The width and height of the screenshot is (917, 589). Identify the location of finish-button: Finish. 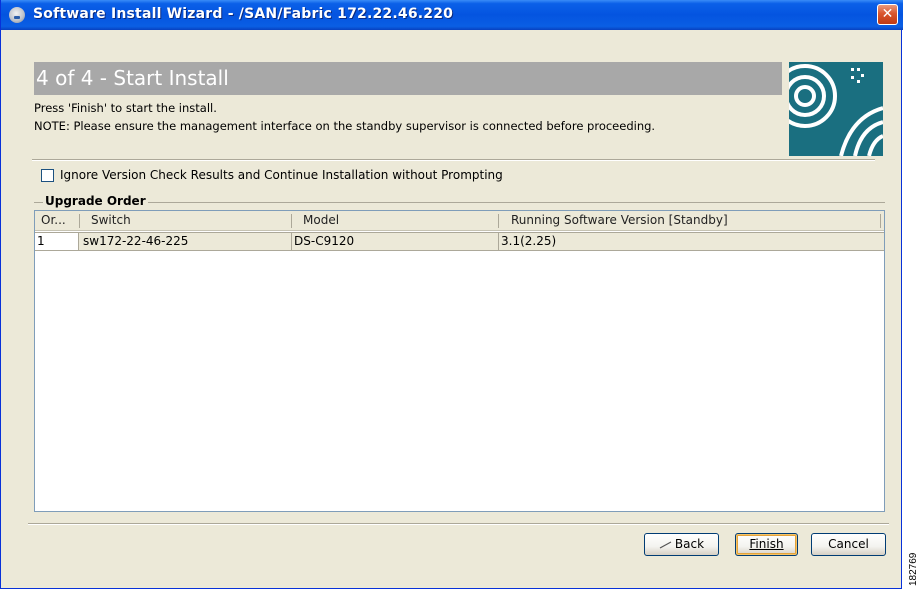
(766, 544).